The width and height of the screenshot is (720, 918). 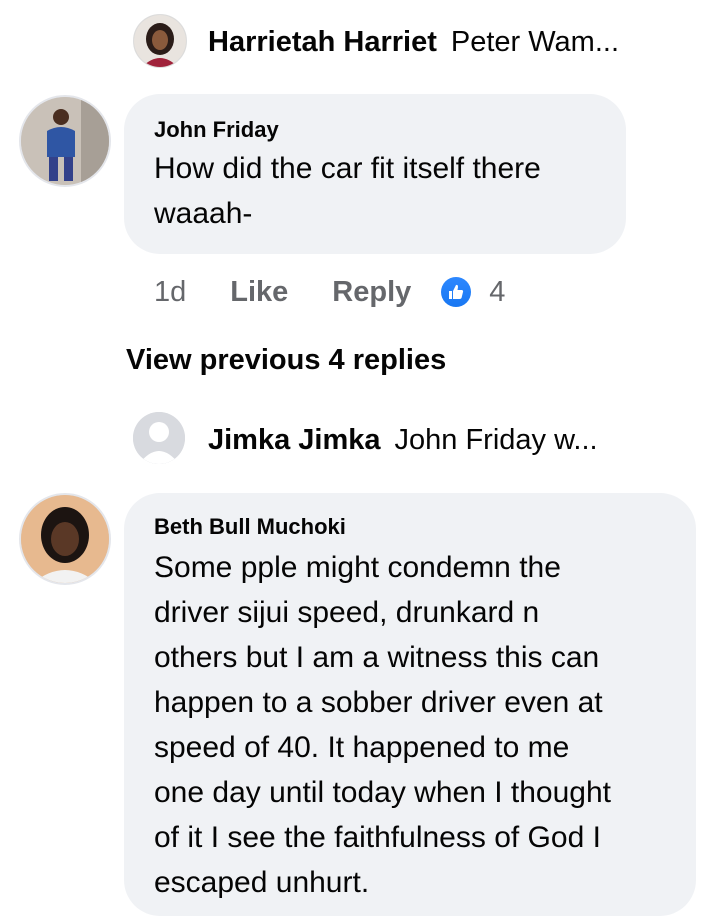 What do you see at coordinates (375, 130) in the screenshot?
I see `comment-author: John Friday` at bounding box center [375, 130].